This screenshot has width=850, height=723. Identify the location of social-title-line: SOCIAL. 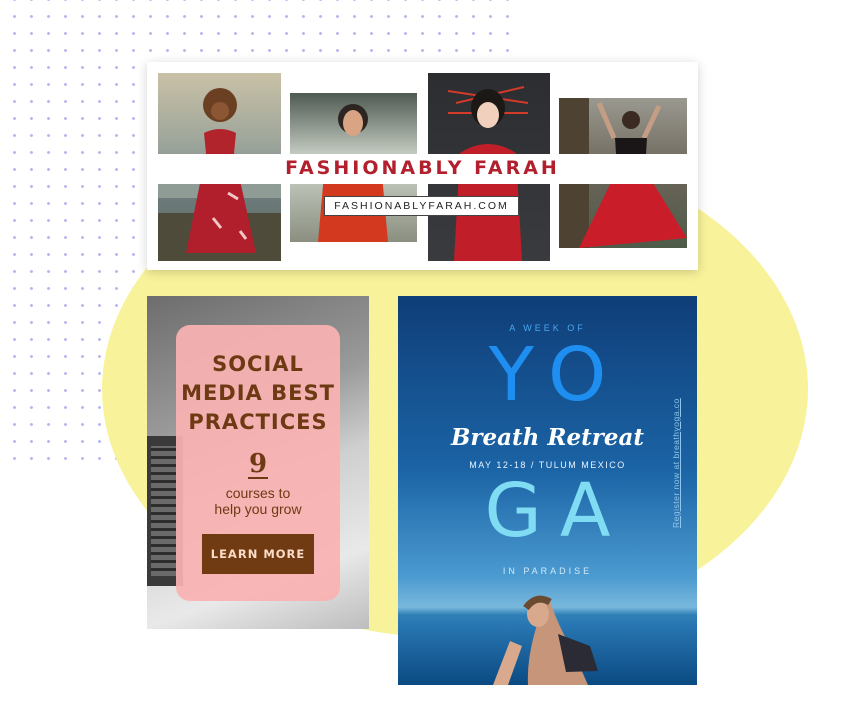
(258, 364).